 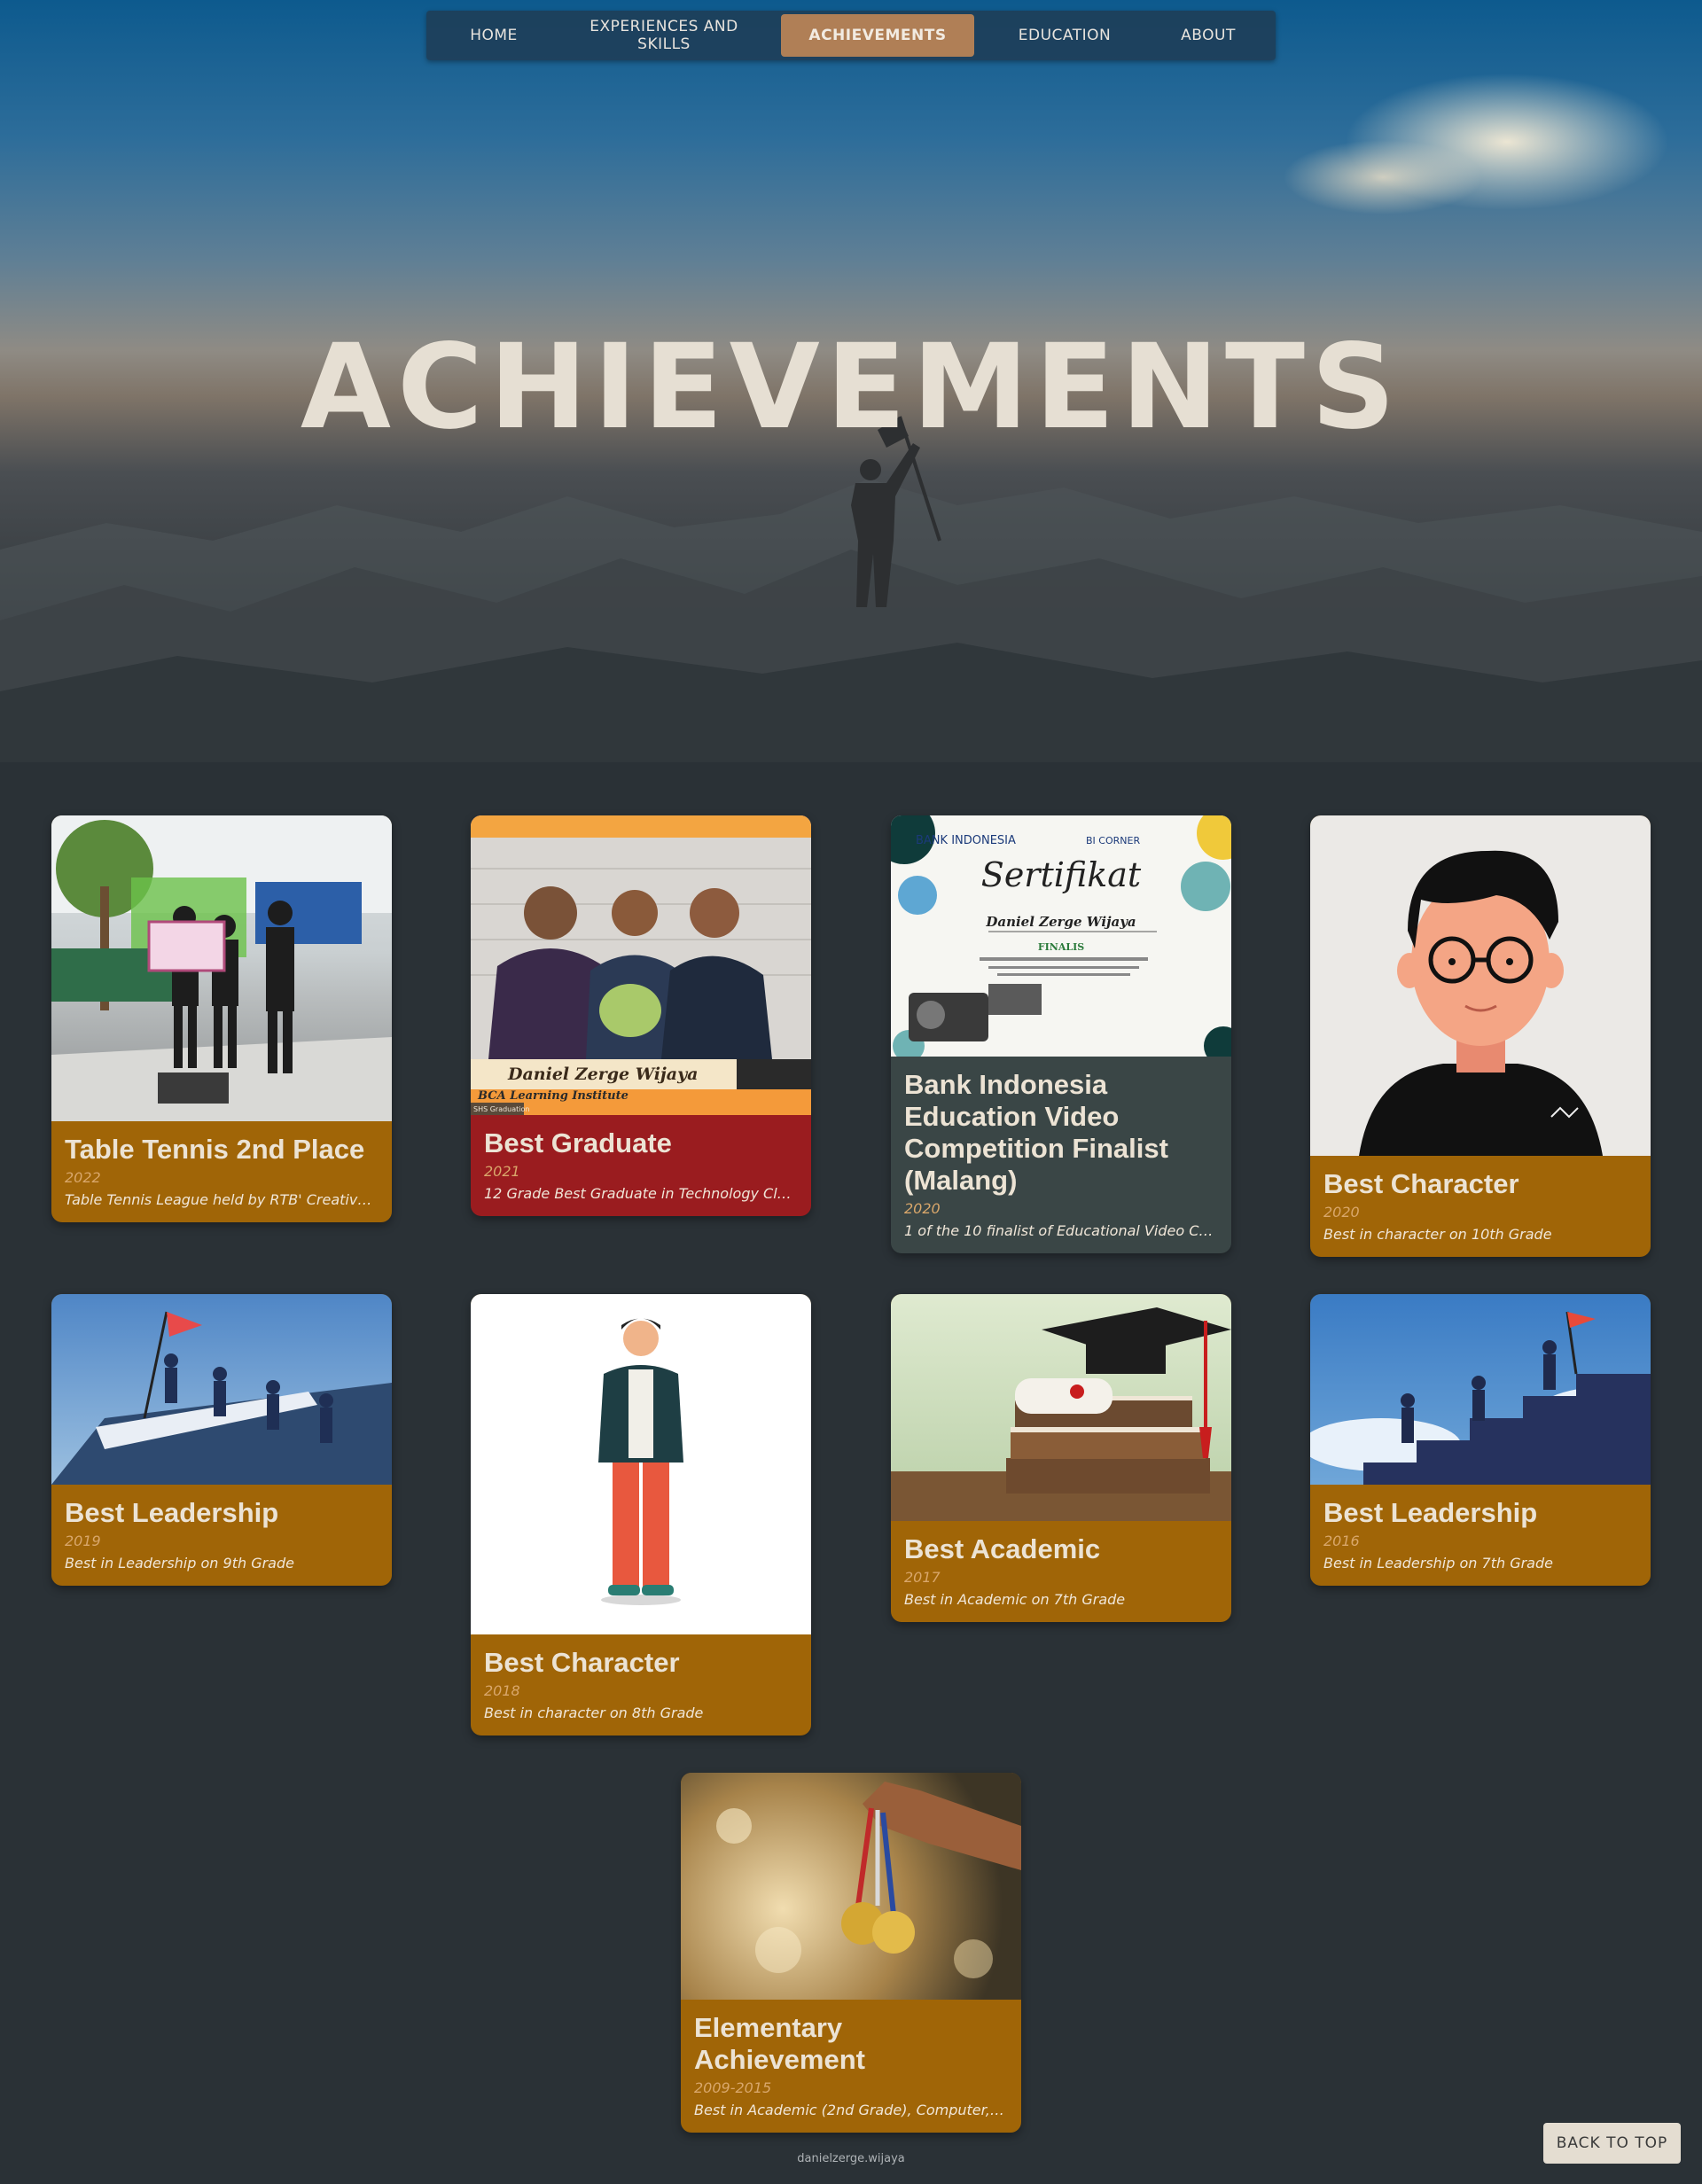 I want to click on leadership-illustration, so click(x=222, y=1389).